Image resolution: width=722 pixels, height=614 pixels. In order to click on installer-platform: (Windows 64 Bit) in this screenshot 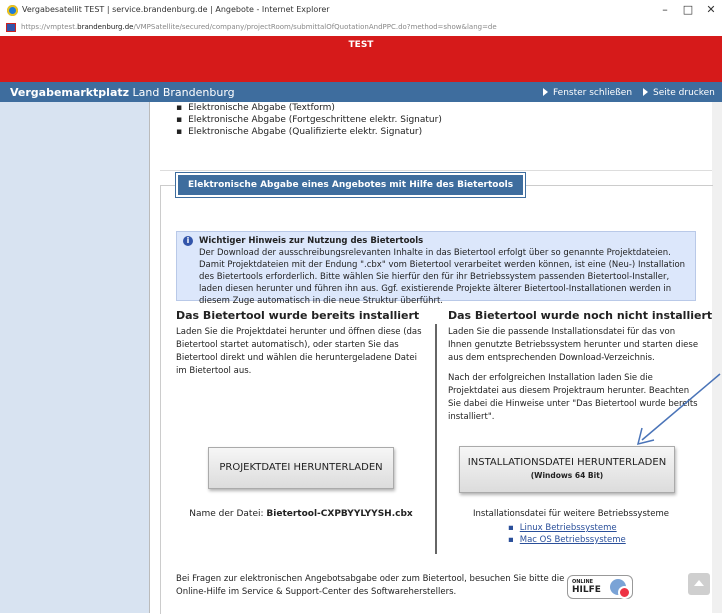, I will do `click(567, 475)`.